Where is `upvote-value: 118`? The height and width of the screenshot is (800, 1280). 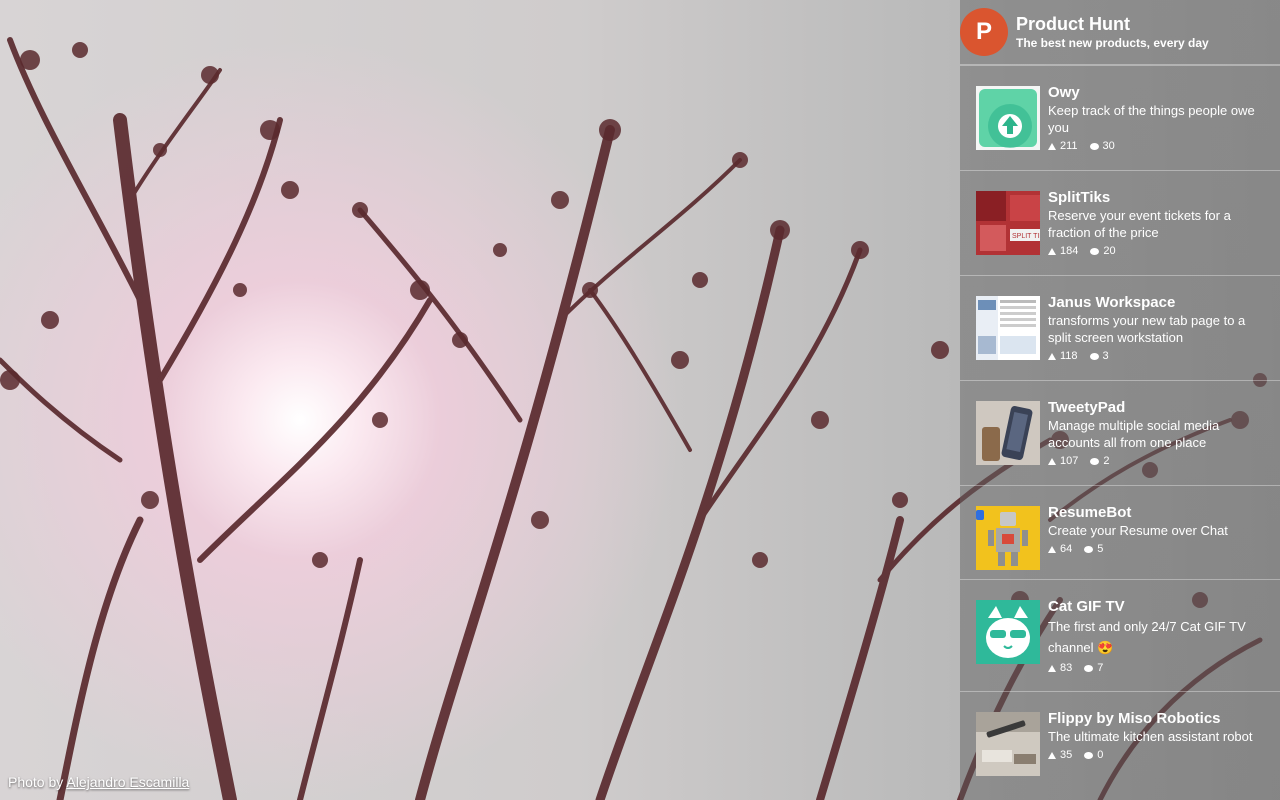 upvote-value: 118 is located at coordinates (1069, 356).